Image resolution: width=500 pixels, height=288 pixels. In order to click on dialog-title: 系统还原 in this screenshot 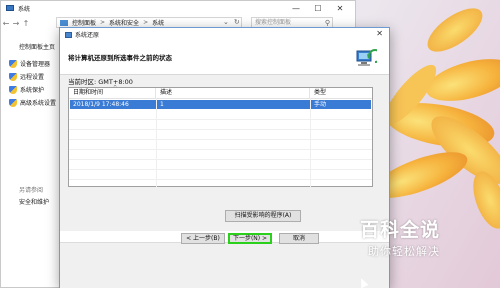, I will do `click(87, 35)`.